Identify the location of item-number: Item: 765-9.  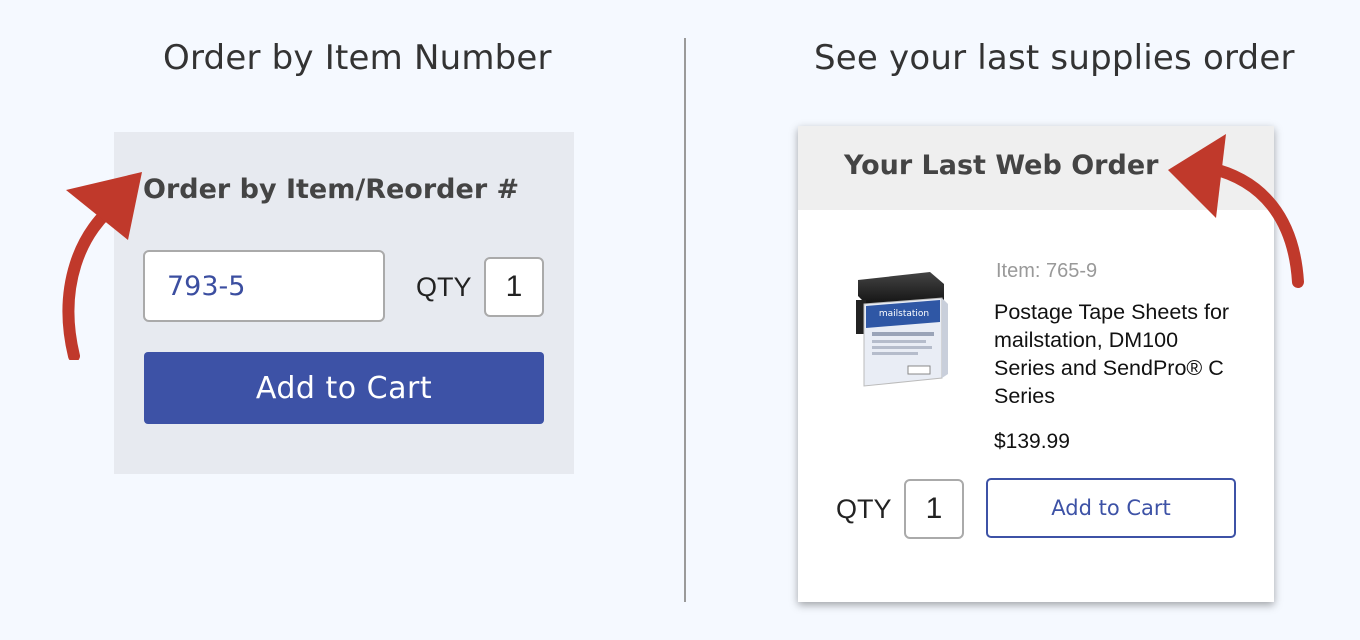
(1047, 271).